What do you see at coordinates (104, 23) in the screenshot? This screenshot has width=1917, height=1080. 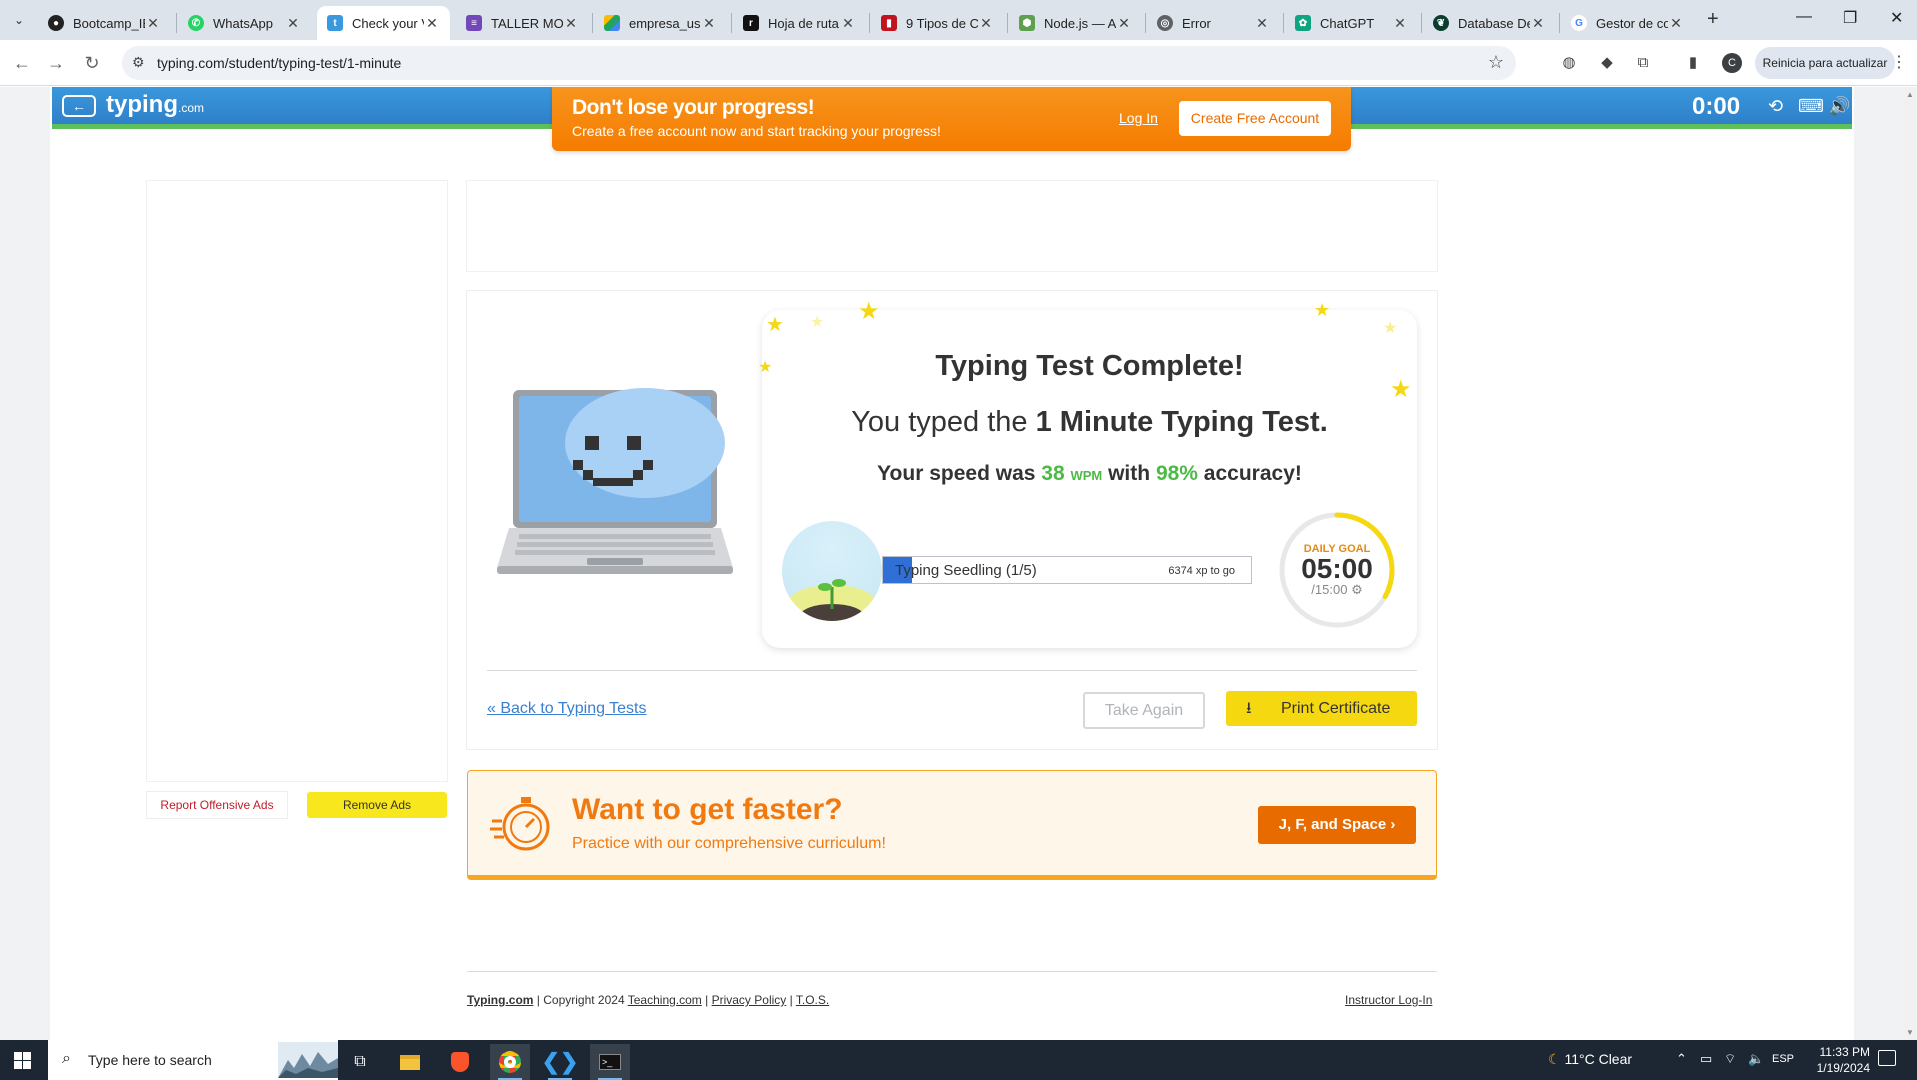 I see `tab-bootcamp: ● Bootcamp_IE ✕` at bounding box center [104, 23].